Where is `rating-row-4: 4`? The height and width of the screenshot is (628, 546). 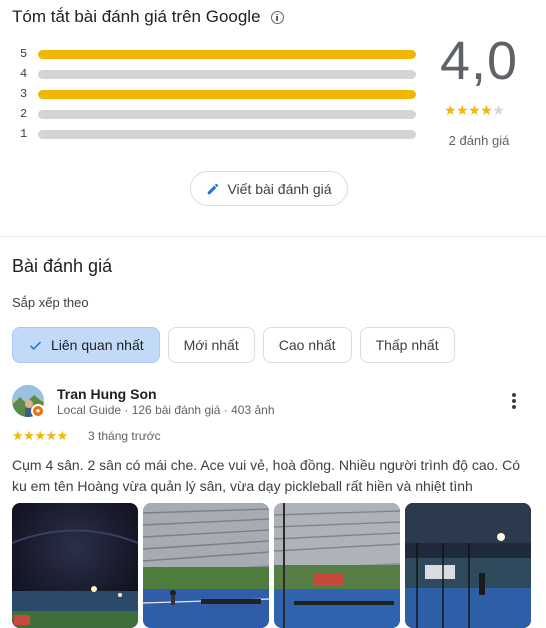
rating-row-4: 4 is located at coordinates (218, 74).